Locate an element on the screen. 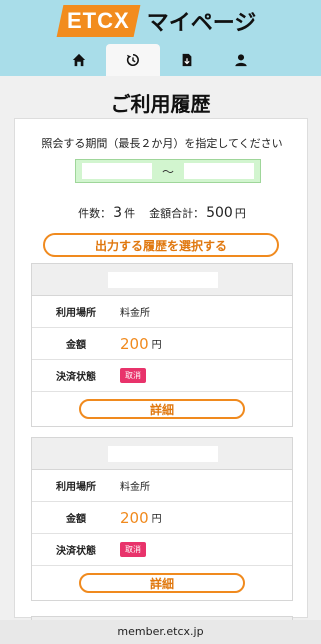 This screenshot has width=321, height=644. history-icon is located at coordinates (132, 60).